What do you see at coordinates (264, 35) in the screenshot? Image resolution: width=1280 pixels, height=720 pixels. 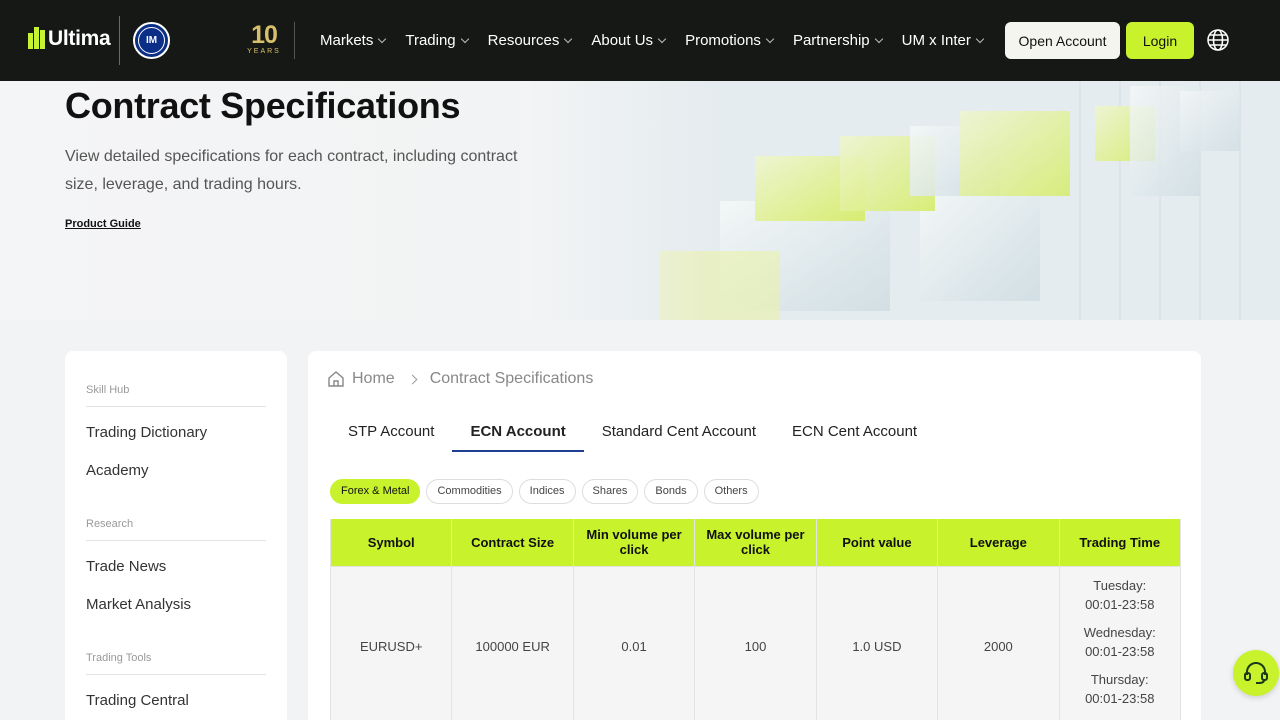 I see `anniversary-number: 10` at bounding box center [264, 35].